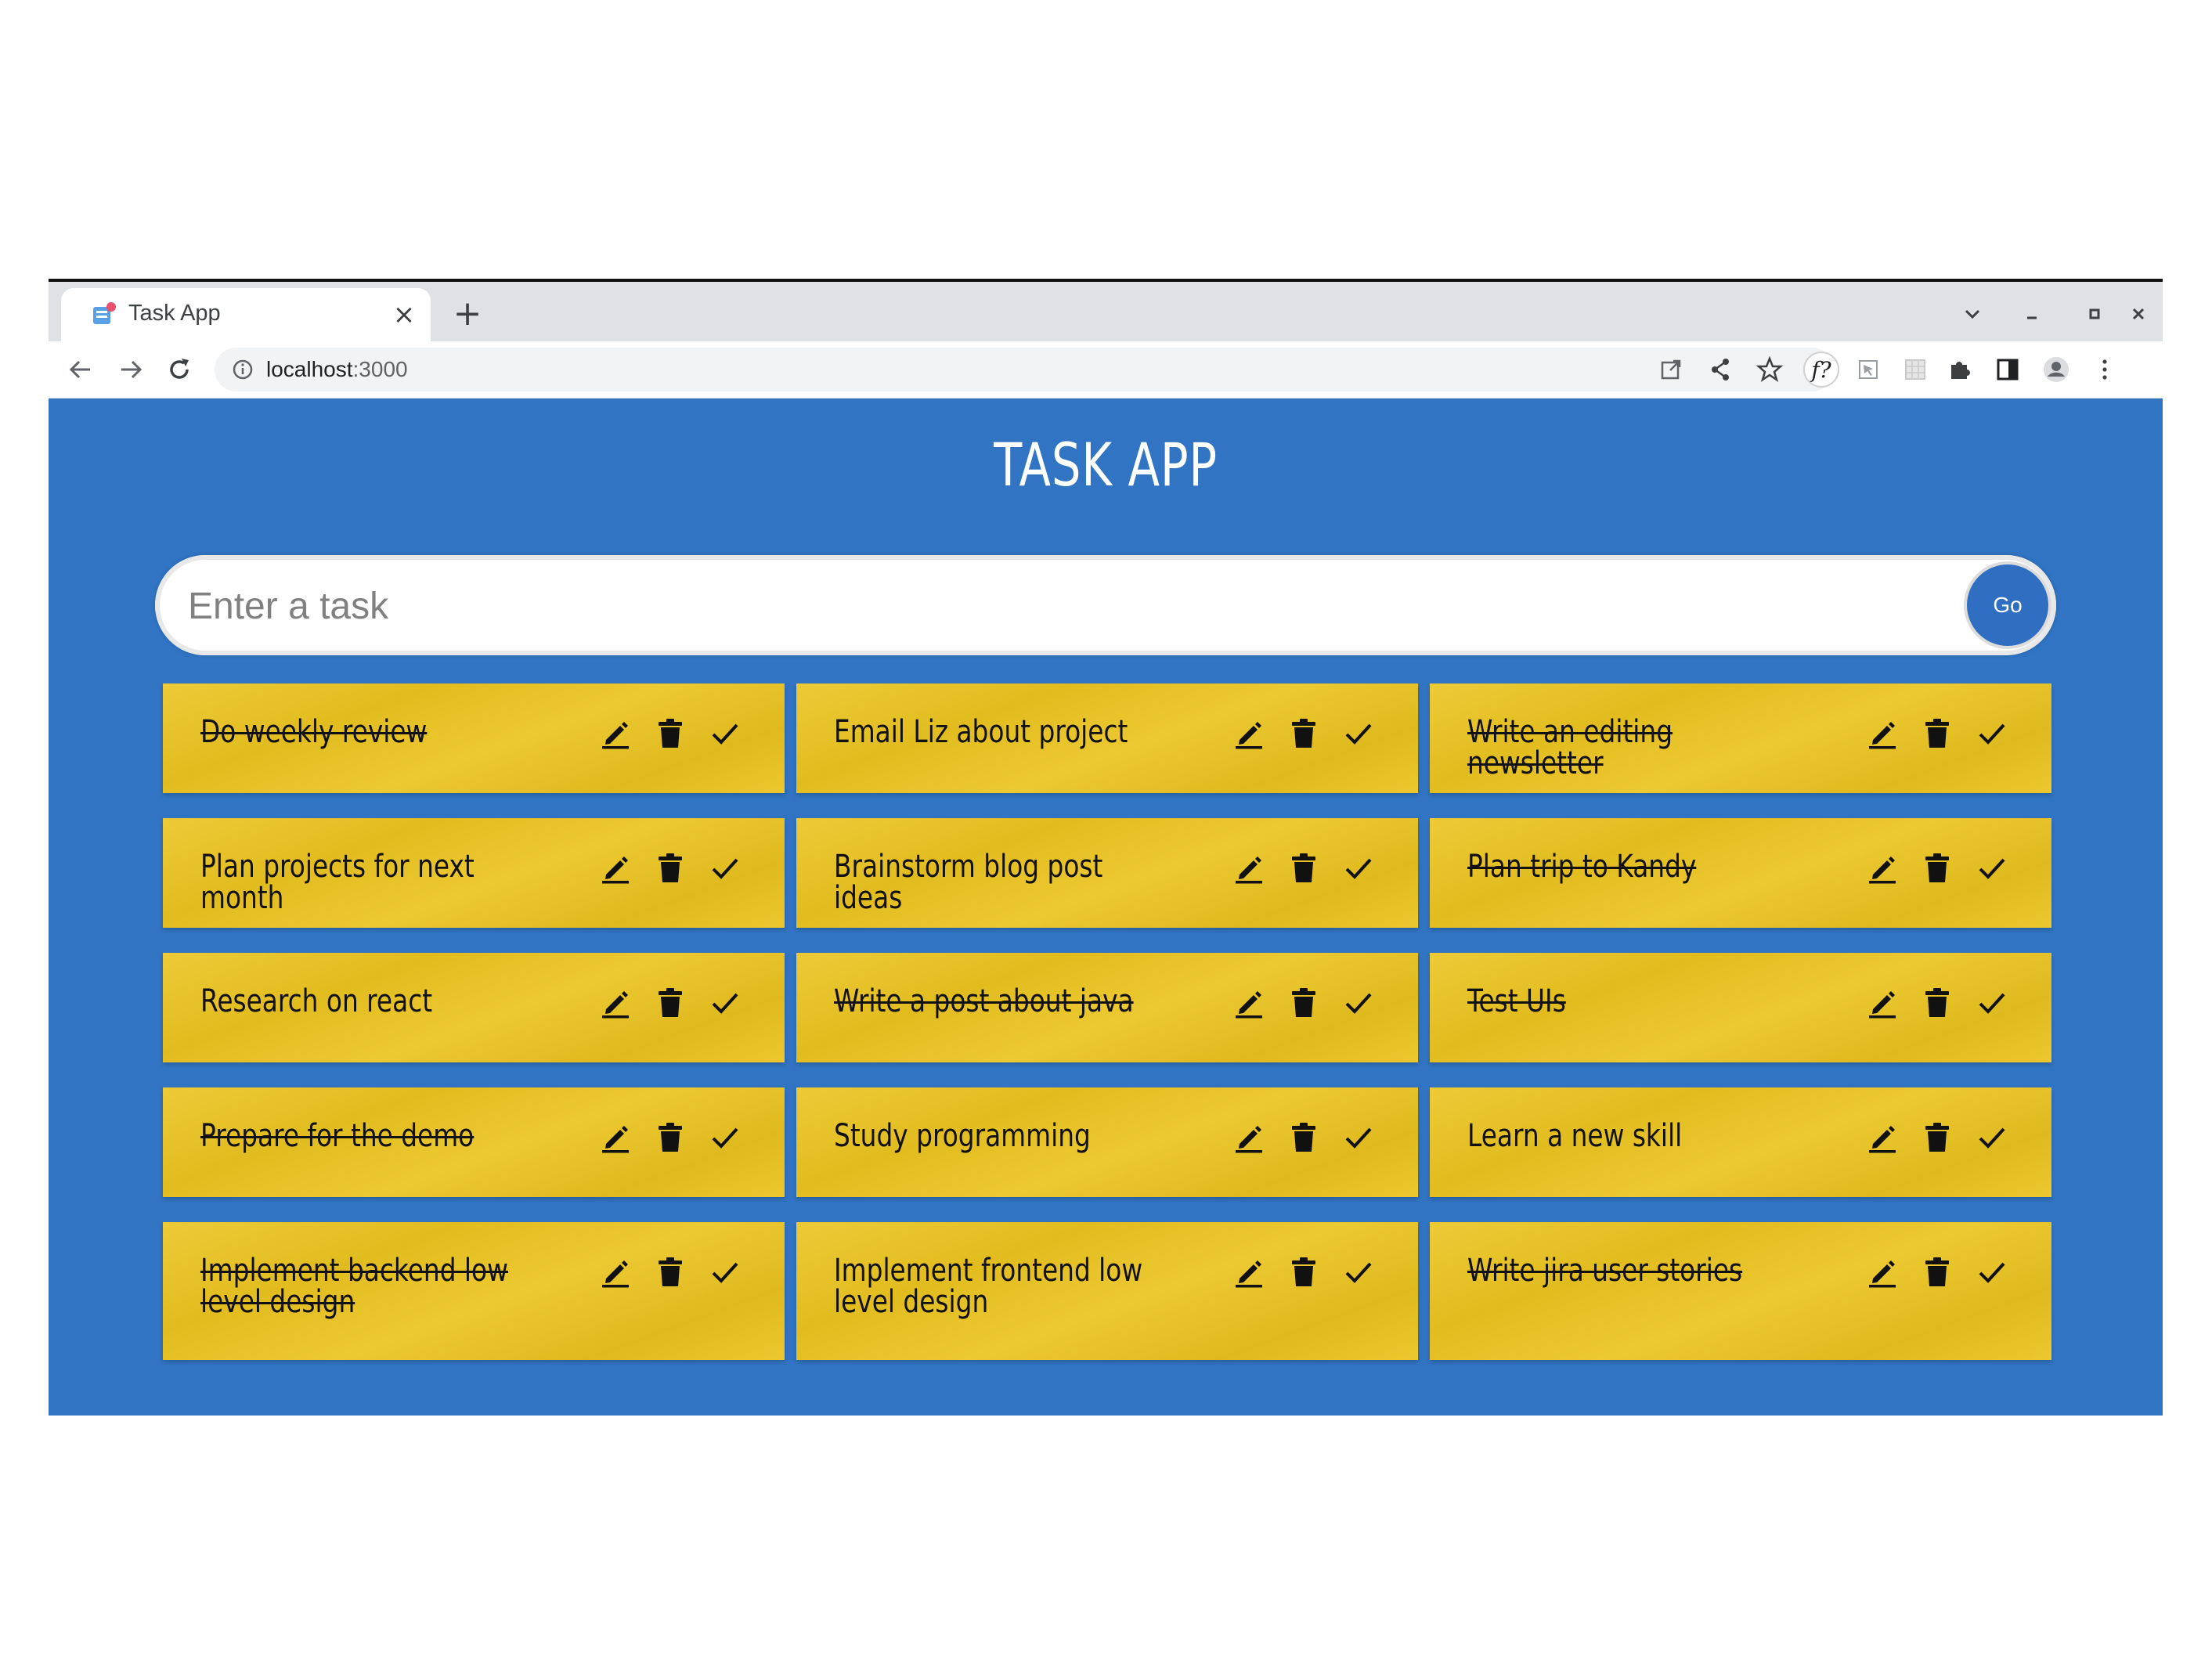  I want to click on url-text: localhost:3000, so click(337, 369).